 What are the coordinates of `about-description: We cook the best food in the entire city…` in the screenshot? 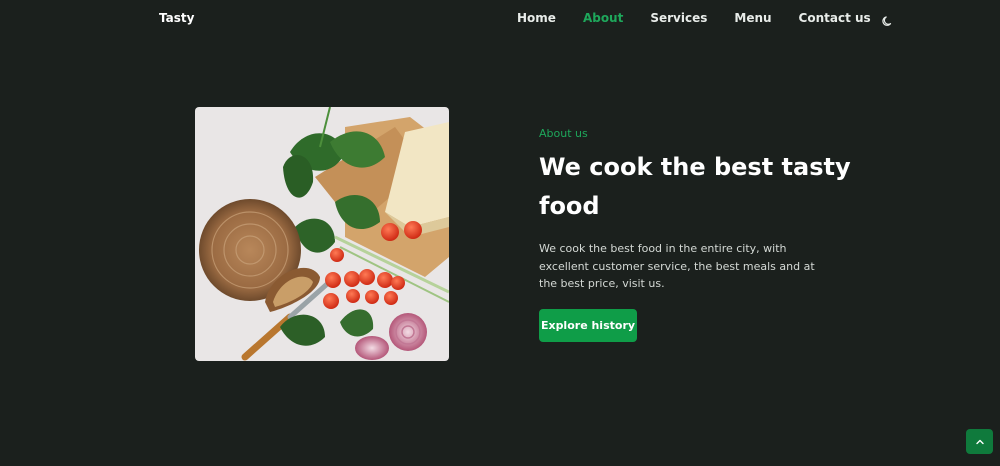 It's located at (677, 266).